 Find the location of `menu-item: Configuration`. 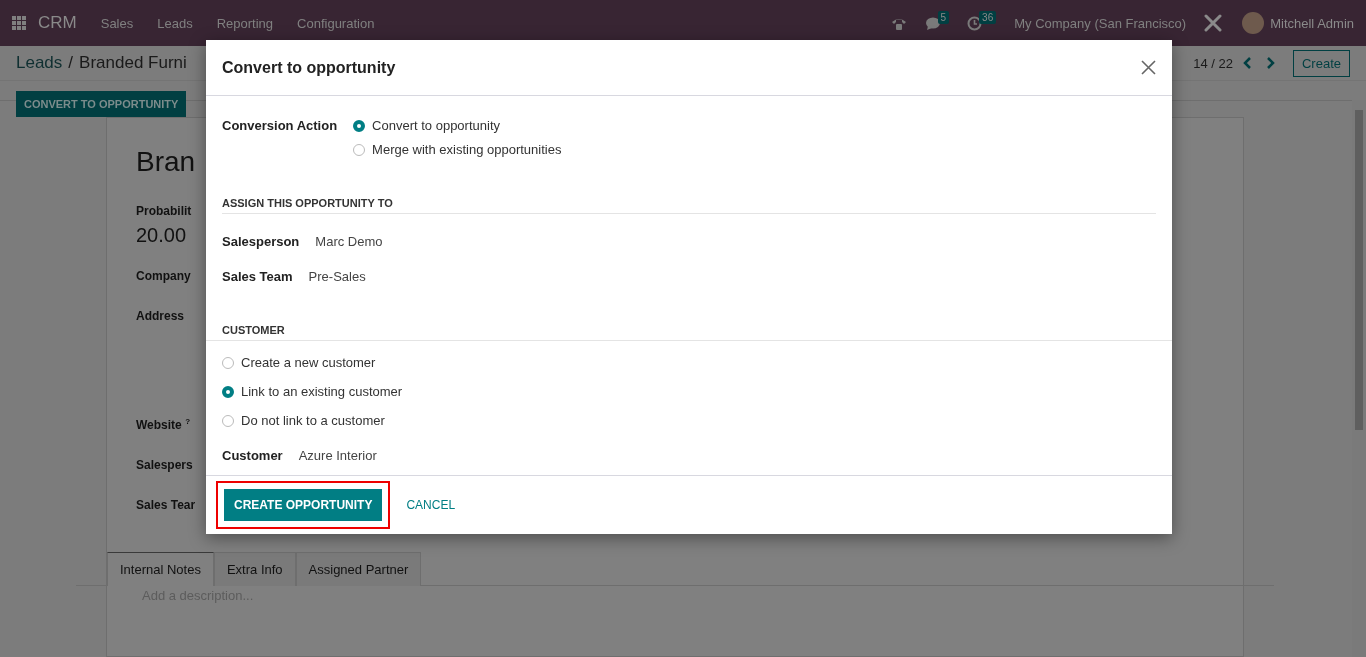

menu-item: Configuration is located at coordinates (336, 23).